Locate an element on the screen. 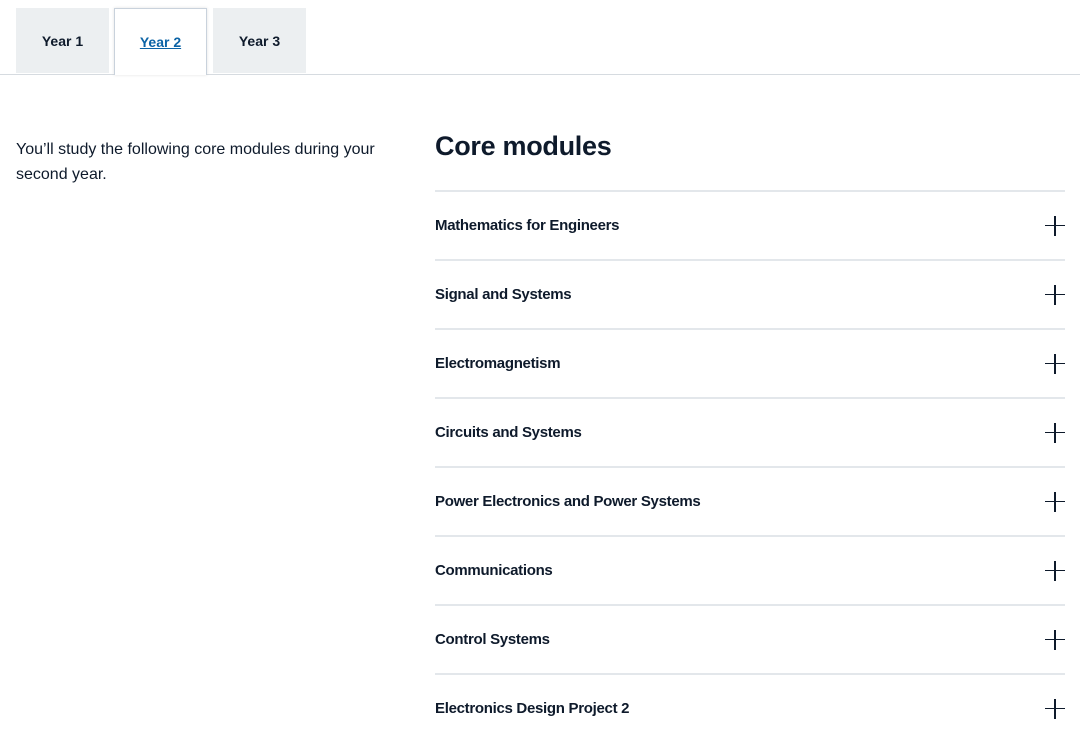 Image resolution: width=1080 pixels, height=742 pixels. module-label: Mathematics for Engineers is located at coordinates (527, 225).